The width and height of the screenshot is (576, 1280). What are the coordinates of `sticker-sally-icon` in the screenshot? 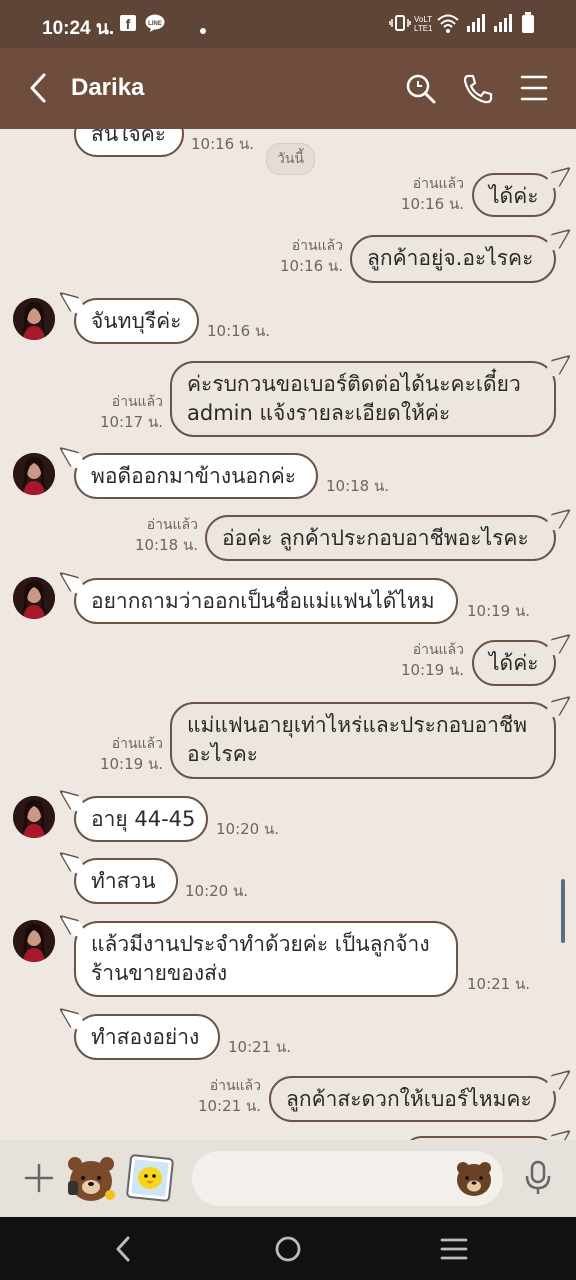 It's located at (150, 1180).